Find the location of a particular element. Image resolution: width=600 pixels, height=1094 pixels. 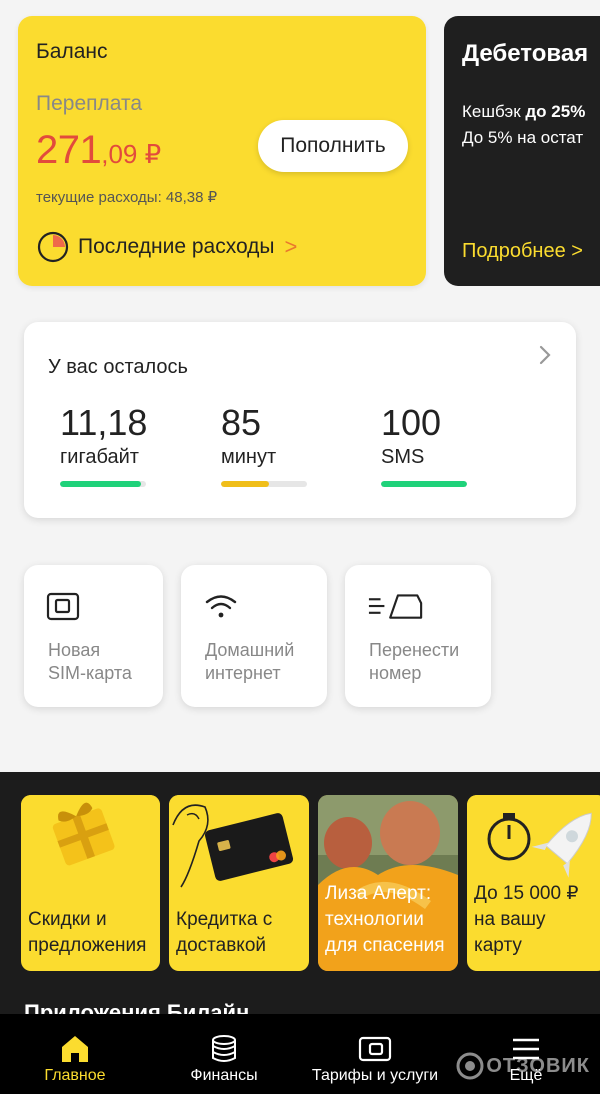

stat-unit: минут is located at coordinates (249, 457).